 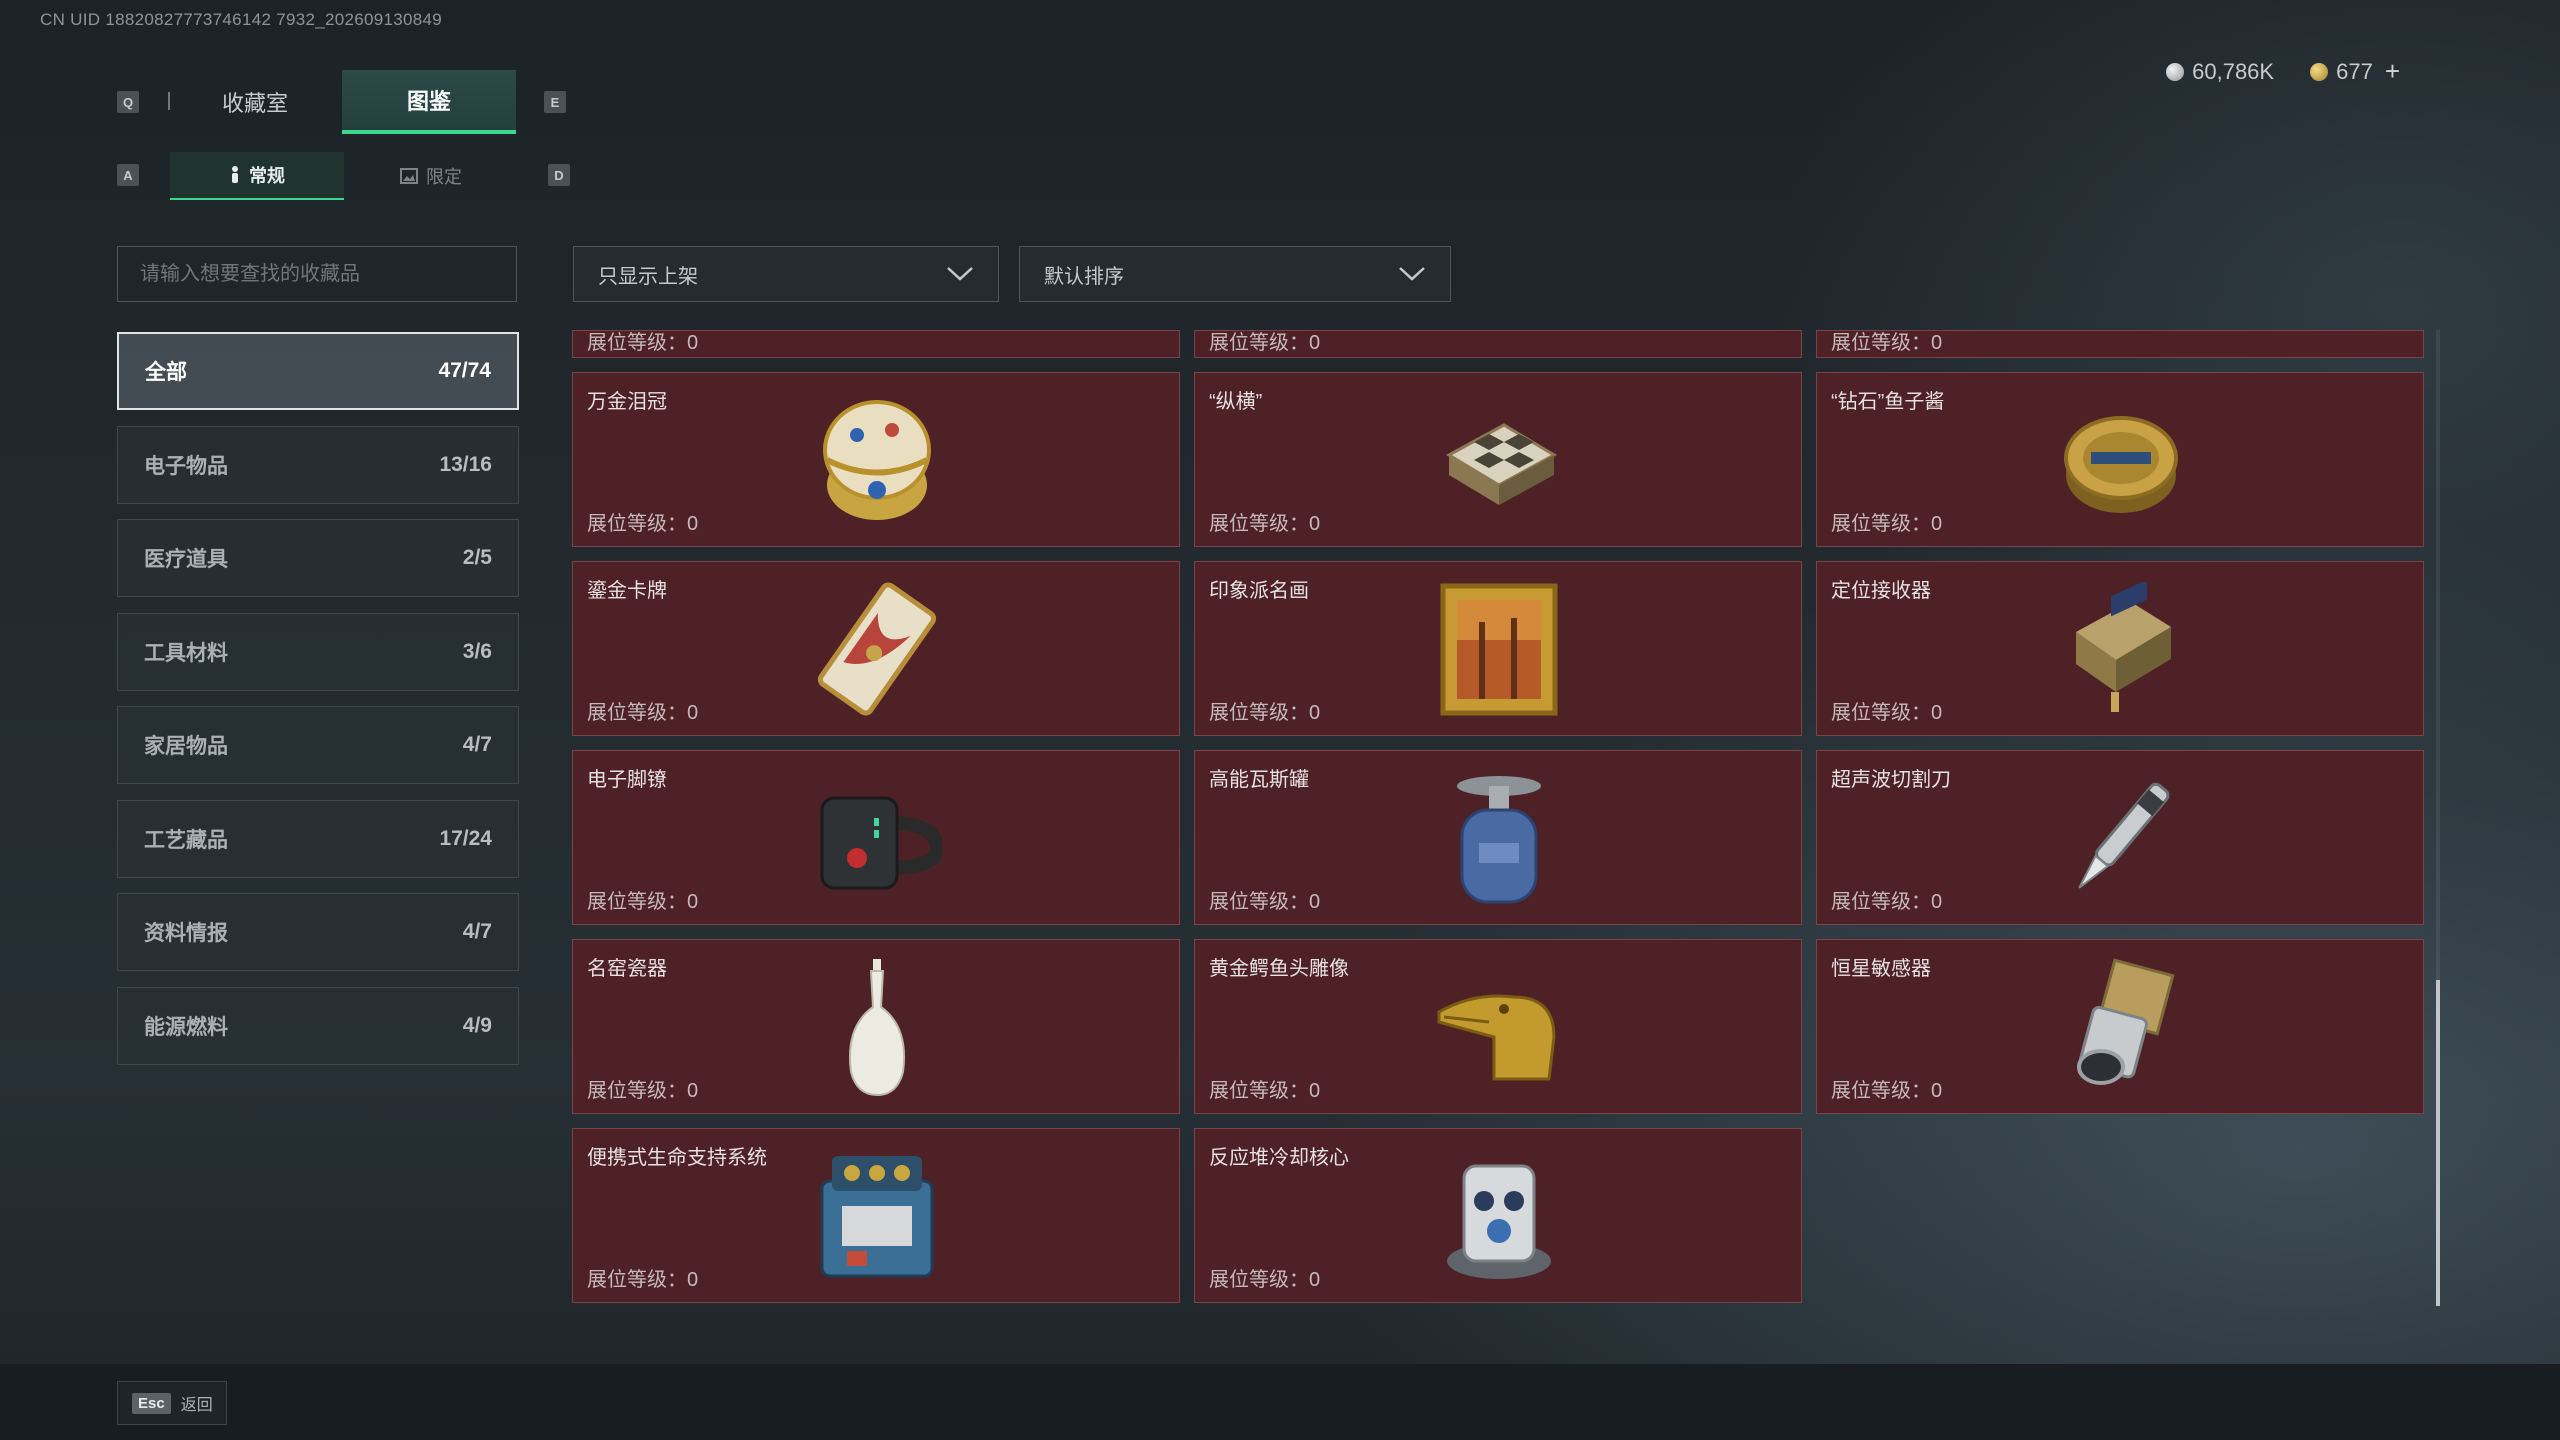 I want to click on search-input, so click(x=317, y=274).